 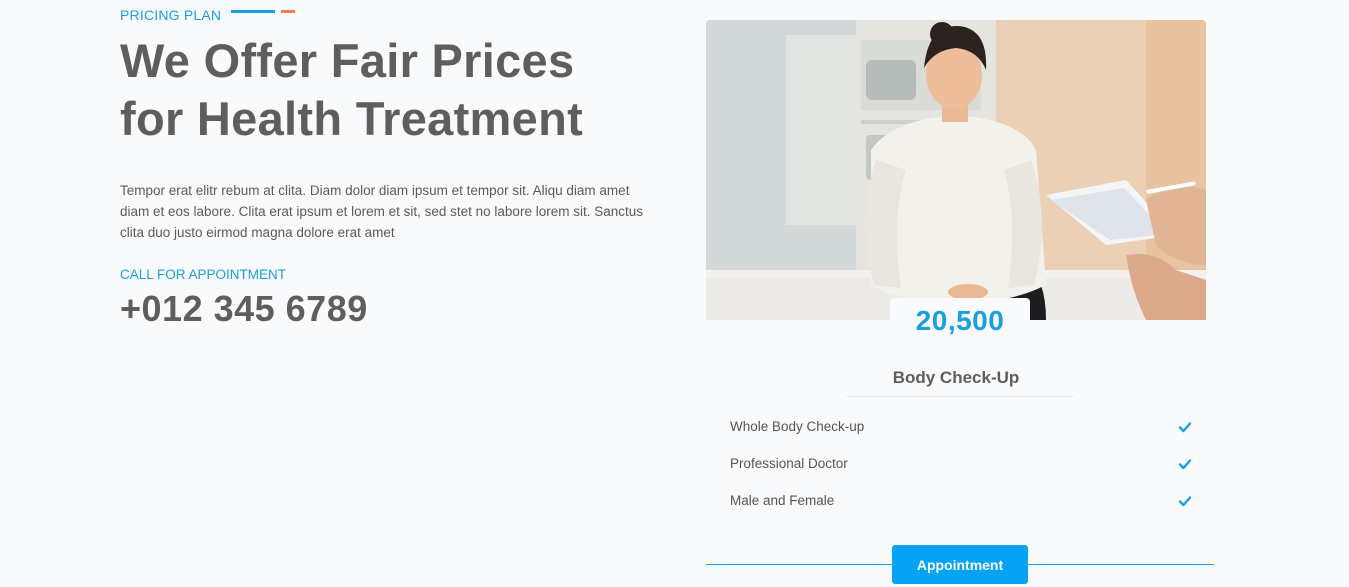 I want to click on feature-label: Male and Female, so click(x=782, y=500).